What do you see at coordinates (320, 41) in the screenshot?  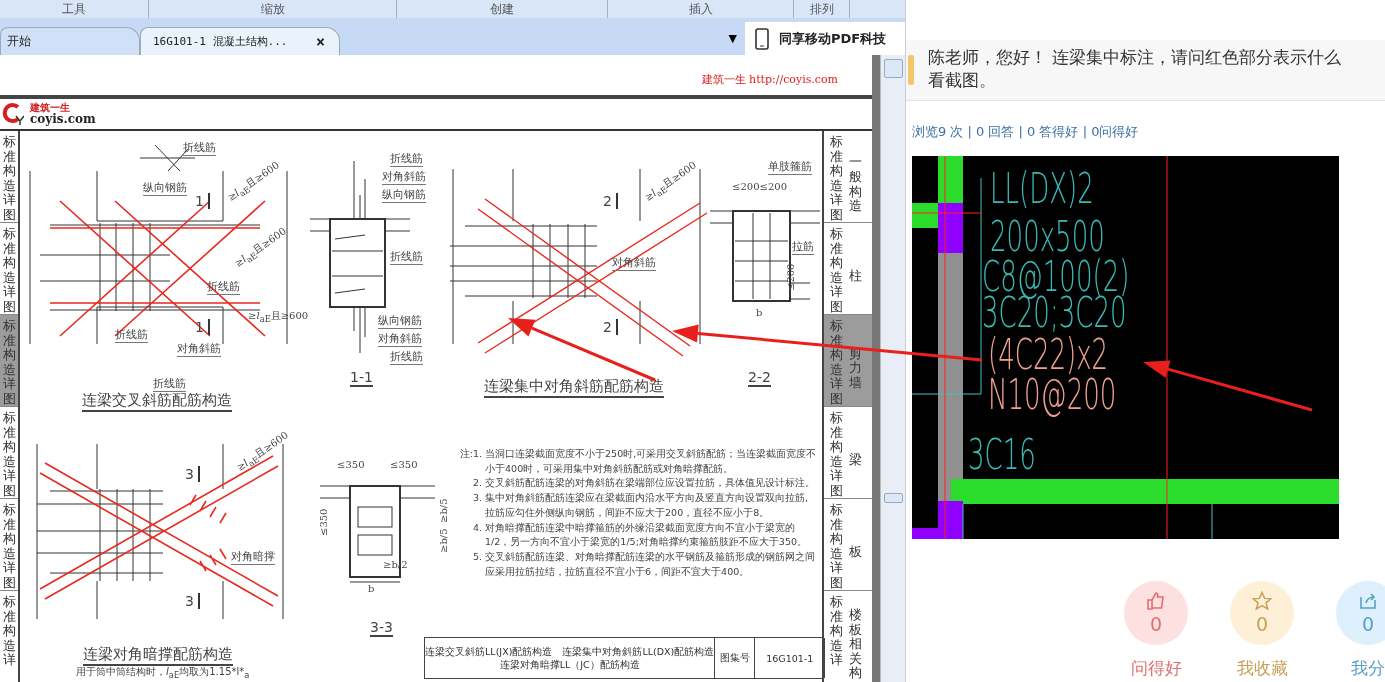 I see `close-icon: ×` at bounding box center [320, 41].